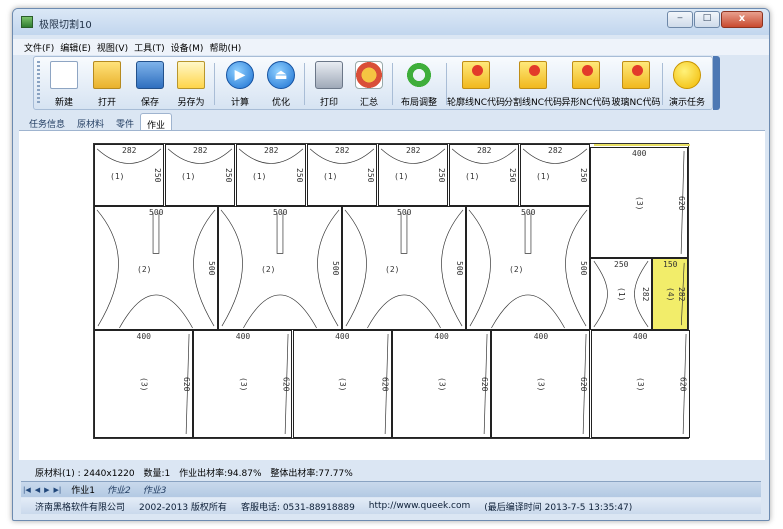 This screenshot has height=529, width=783. I want to click on app-icon, so click(27, 22).